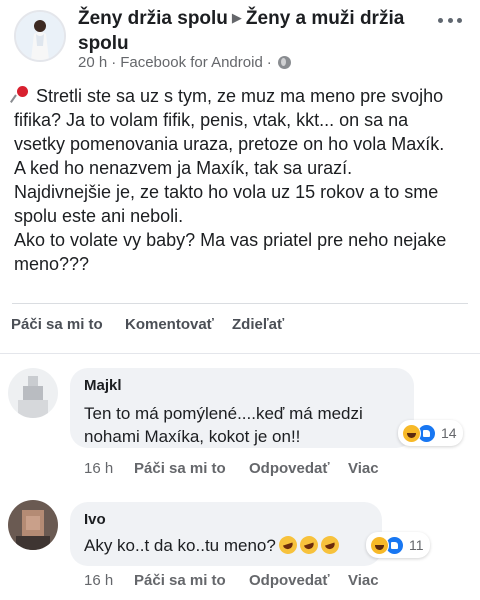  What do you see at coordinates (398, 545) in the screenshot?
I see `reaction-summary: 11` at bounding box center [398, 545].